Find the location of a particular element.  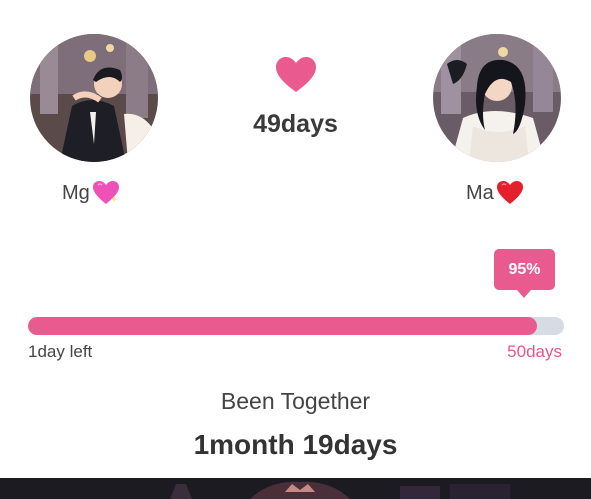

partner-left-name-text: Mg is located at coordinates (76, 192).